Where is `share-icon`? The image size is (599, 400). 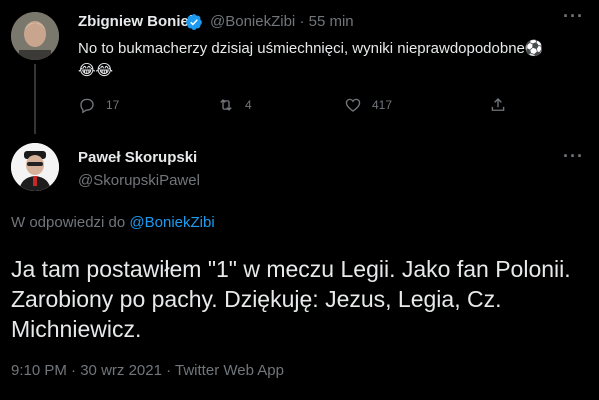
share-icon is located at coordinates (498, 104).